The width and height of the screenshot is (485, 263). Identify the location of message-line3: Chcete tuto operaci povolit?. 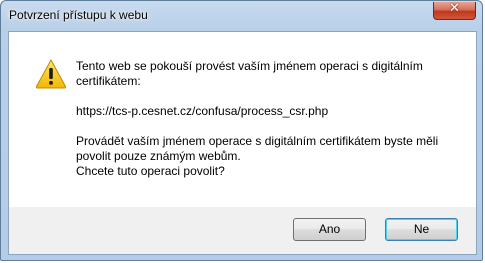
(150, 171).